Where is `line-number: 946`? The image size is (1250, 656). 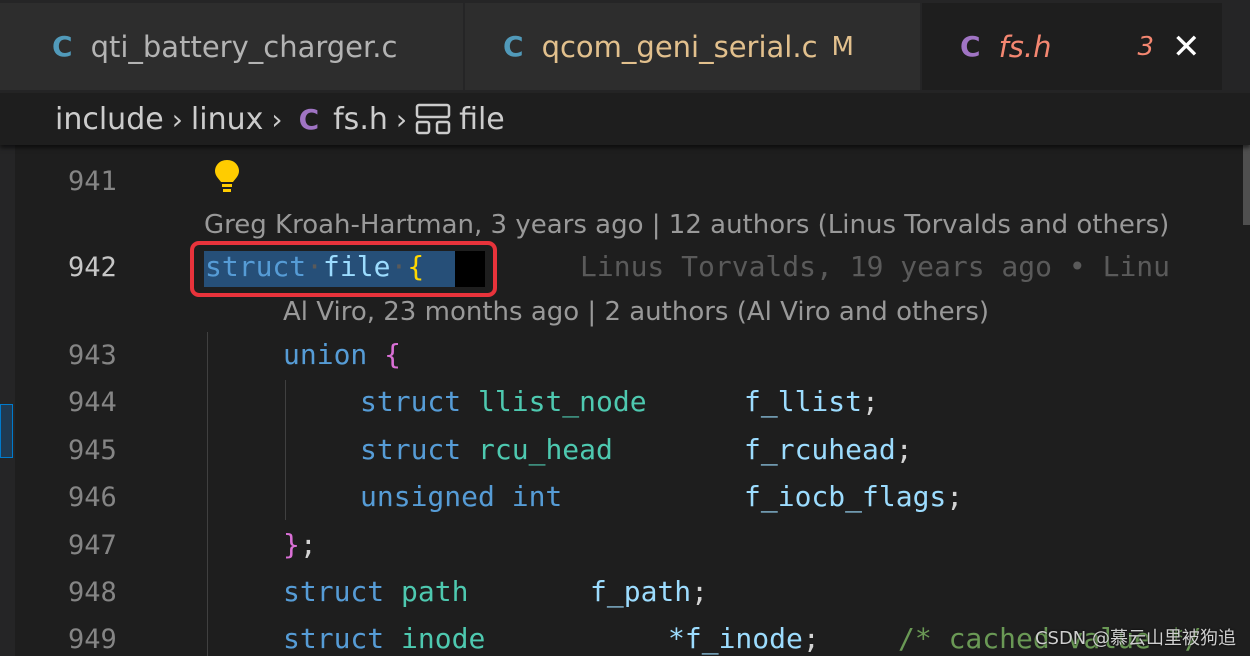 line-number: 946 is located at coordinates (92, 497).